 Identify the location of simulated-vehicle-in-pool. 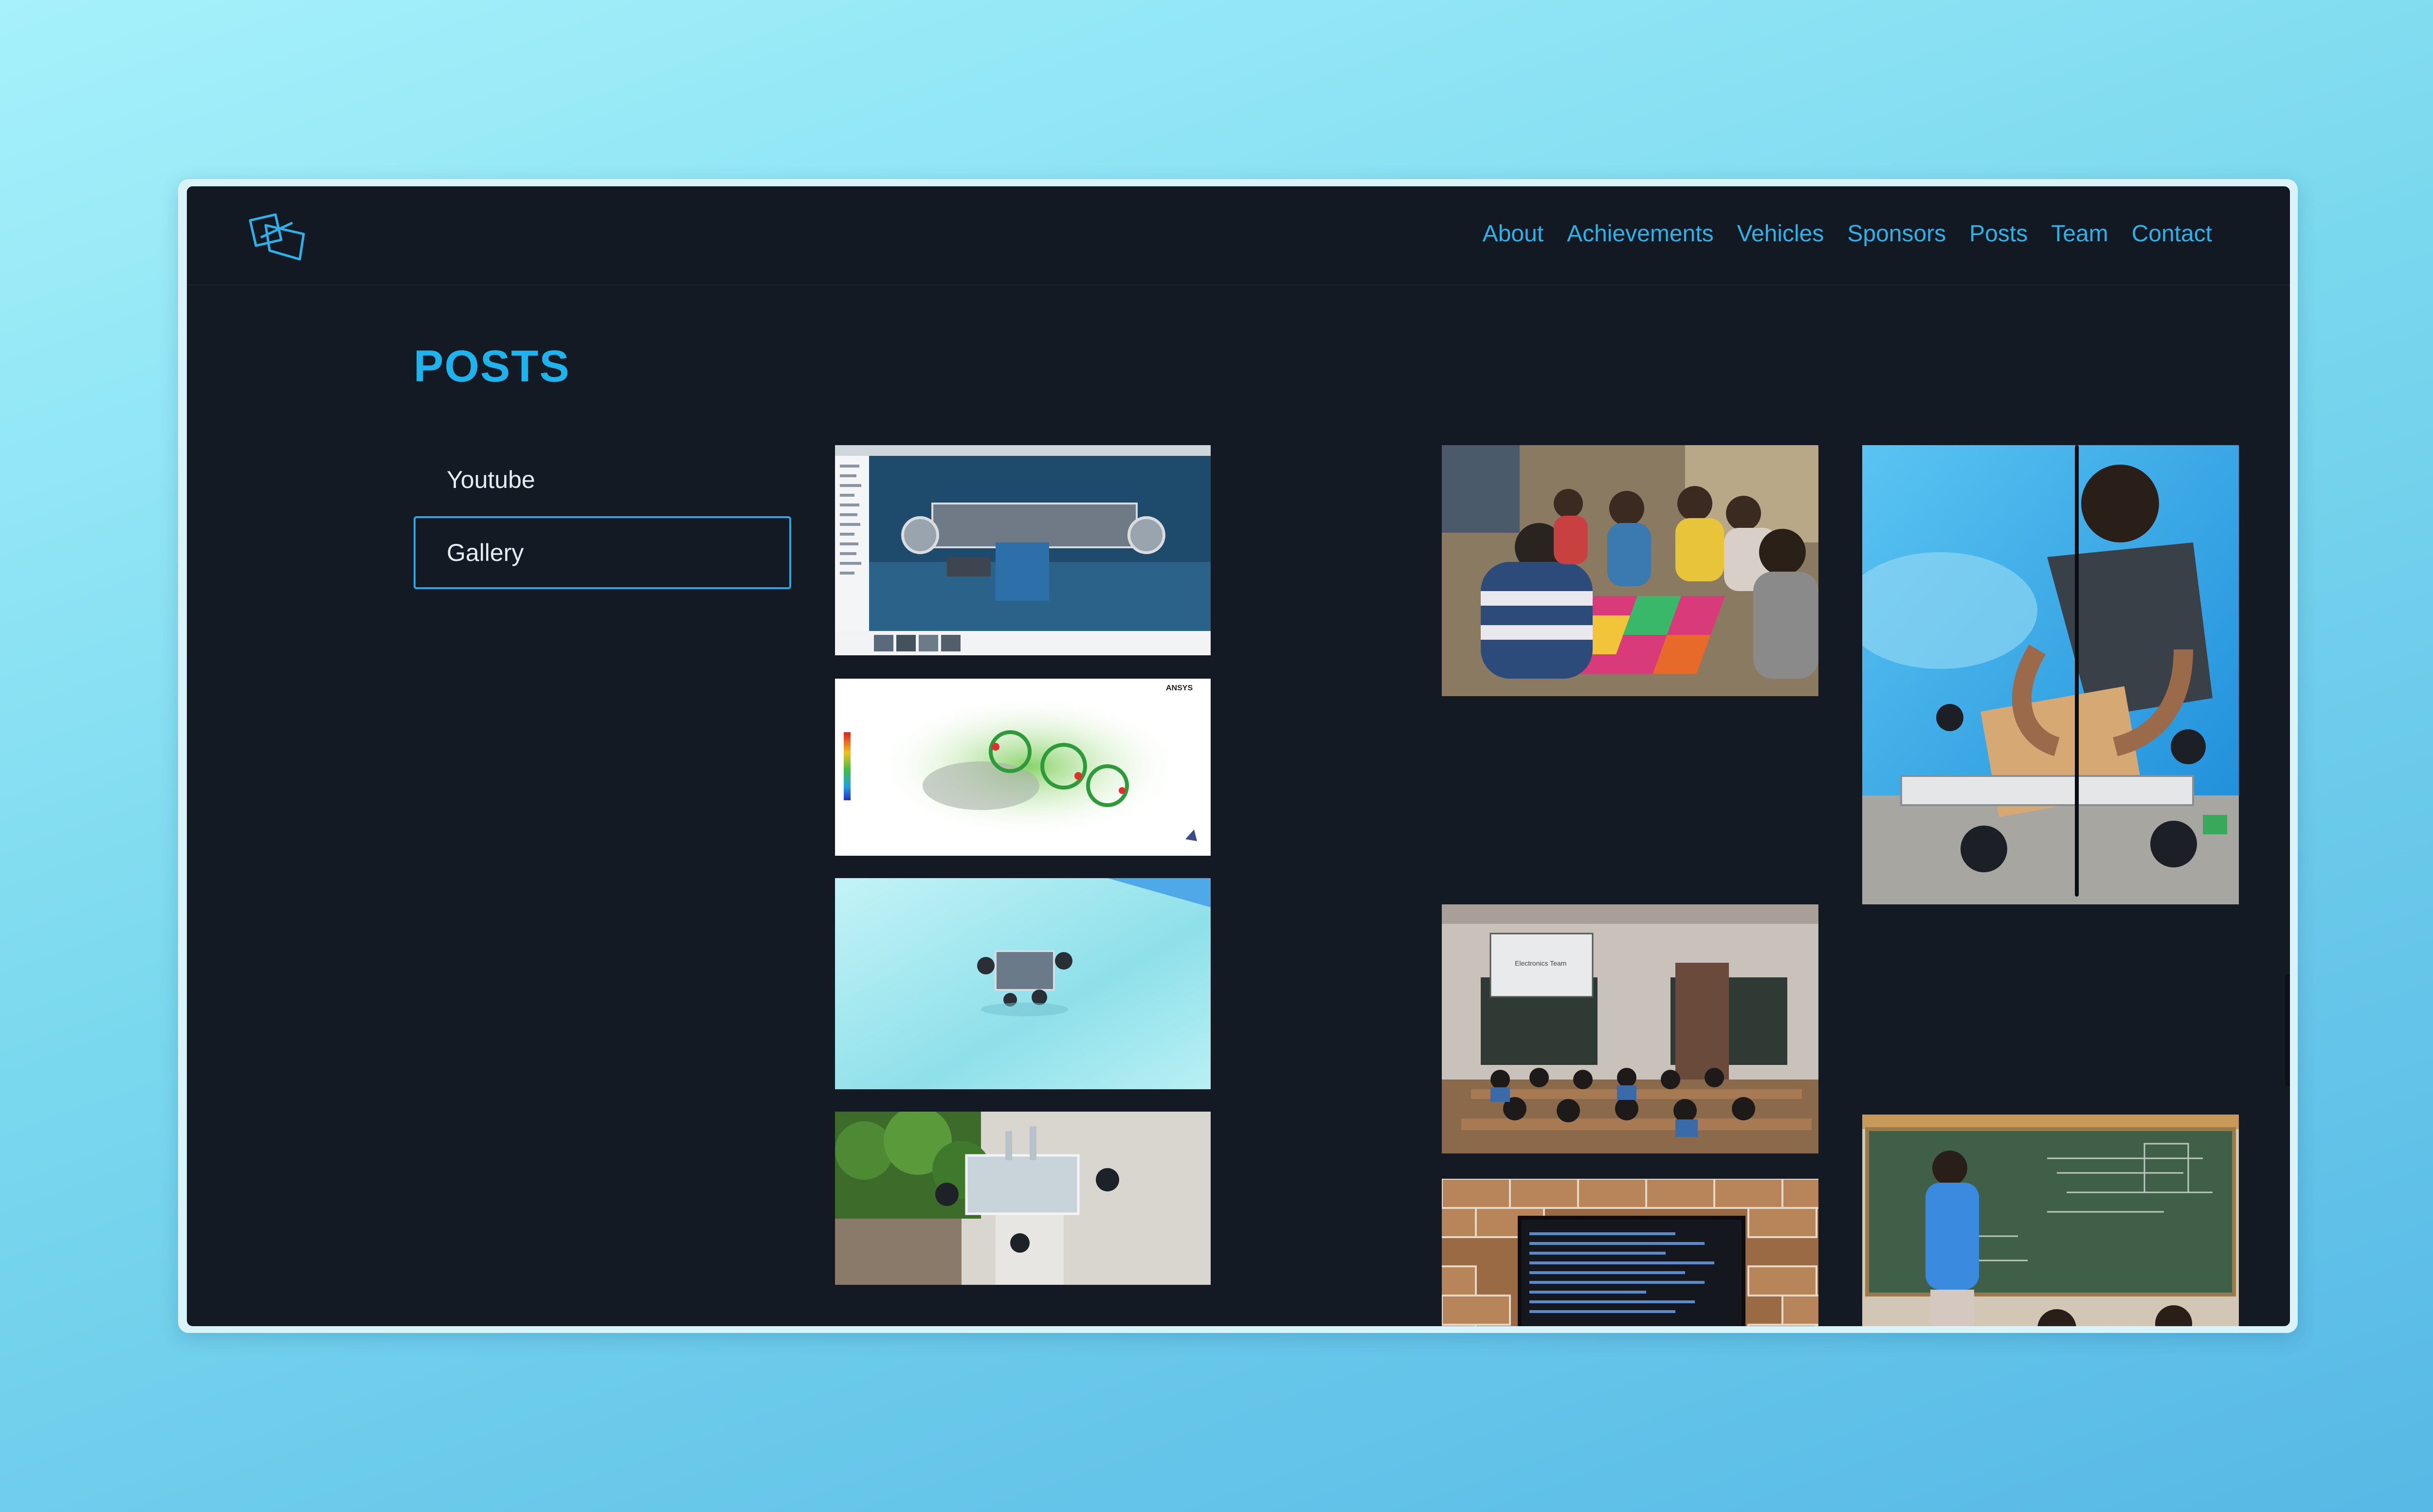
(1023, 983).